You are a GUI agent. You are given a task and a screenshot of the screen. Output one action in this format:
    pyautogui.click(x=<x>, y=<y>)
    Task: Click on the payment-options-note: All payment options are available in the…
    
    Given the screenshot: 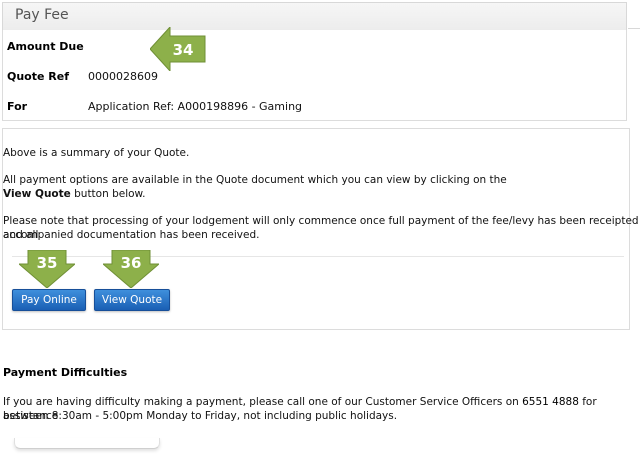 What is the action you would take?
    pyautogui.click(x=255, y=180)
    